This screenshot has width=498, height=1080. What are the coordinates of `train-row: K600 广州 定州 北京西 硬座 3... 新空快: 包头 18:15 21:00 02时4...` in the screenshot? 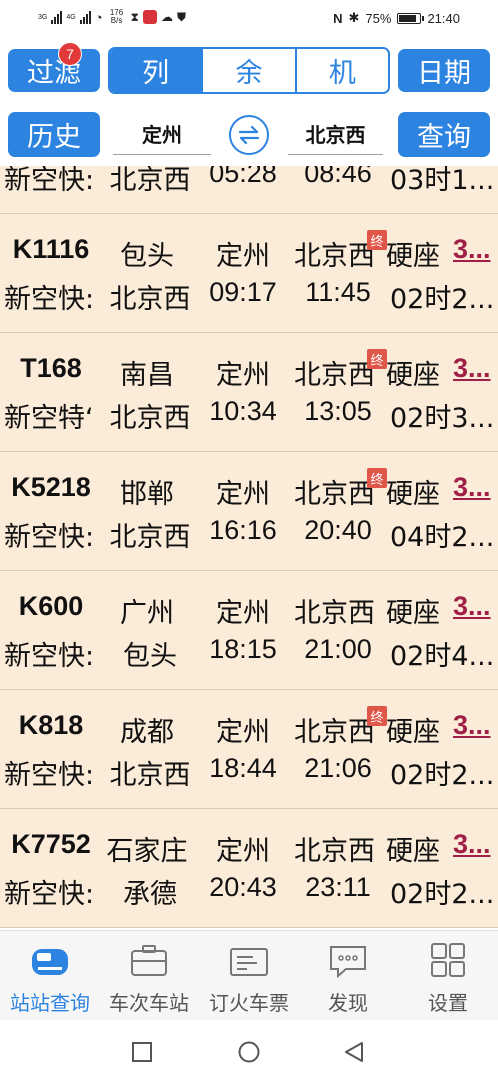 It's located at (249, 630).